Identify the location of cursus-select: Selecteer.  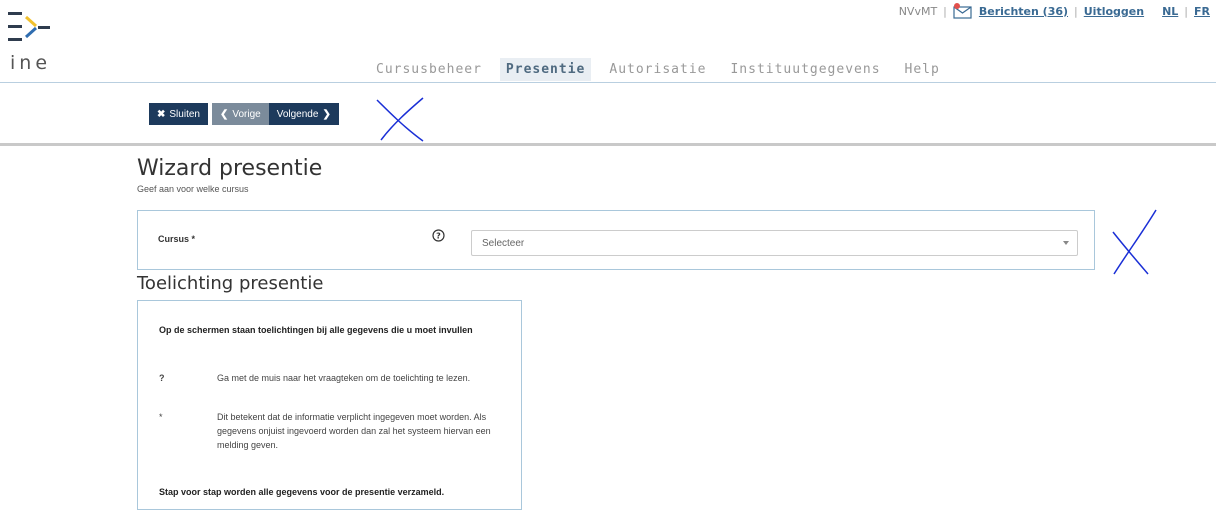
(774, 243).